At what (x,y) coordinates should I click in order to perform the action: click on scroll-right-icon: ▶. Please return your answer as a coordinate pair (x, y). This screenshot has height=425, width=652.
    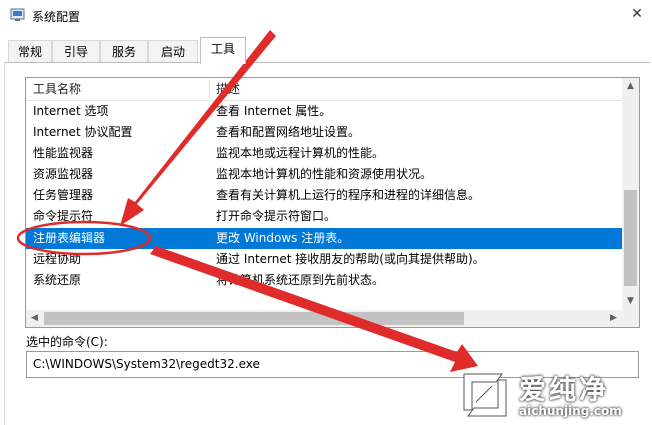
    Looking at the image, I should click on (613, 318).